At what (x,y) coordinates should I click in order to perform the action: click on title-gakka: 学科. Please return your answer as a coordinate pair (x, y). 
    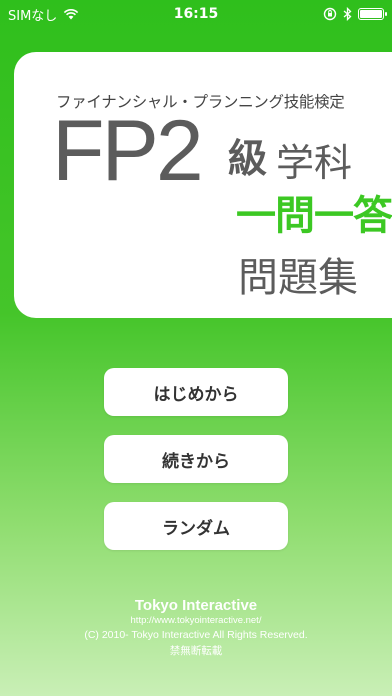
    Looking at the image, I should click on (314, 163).